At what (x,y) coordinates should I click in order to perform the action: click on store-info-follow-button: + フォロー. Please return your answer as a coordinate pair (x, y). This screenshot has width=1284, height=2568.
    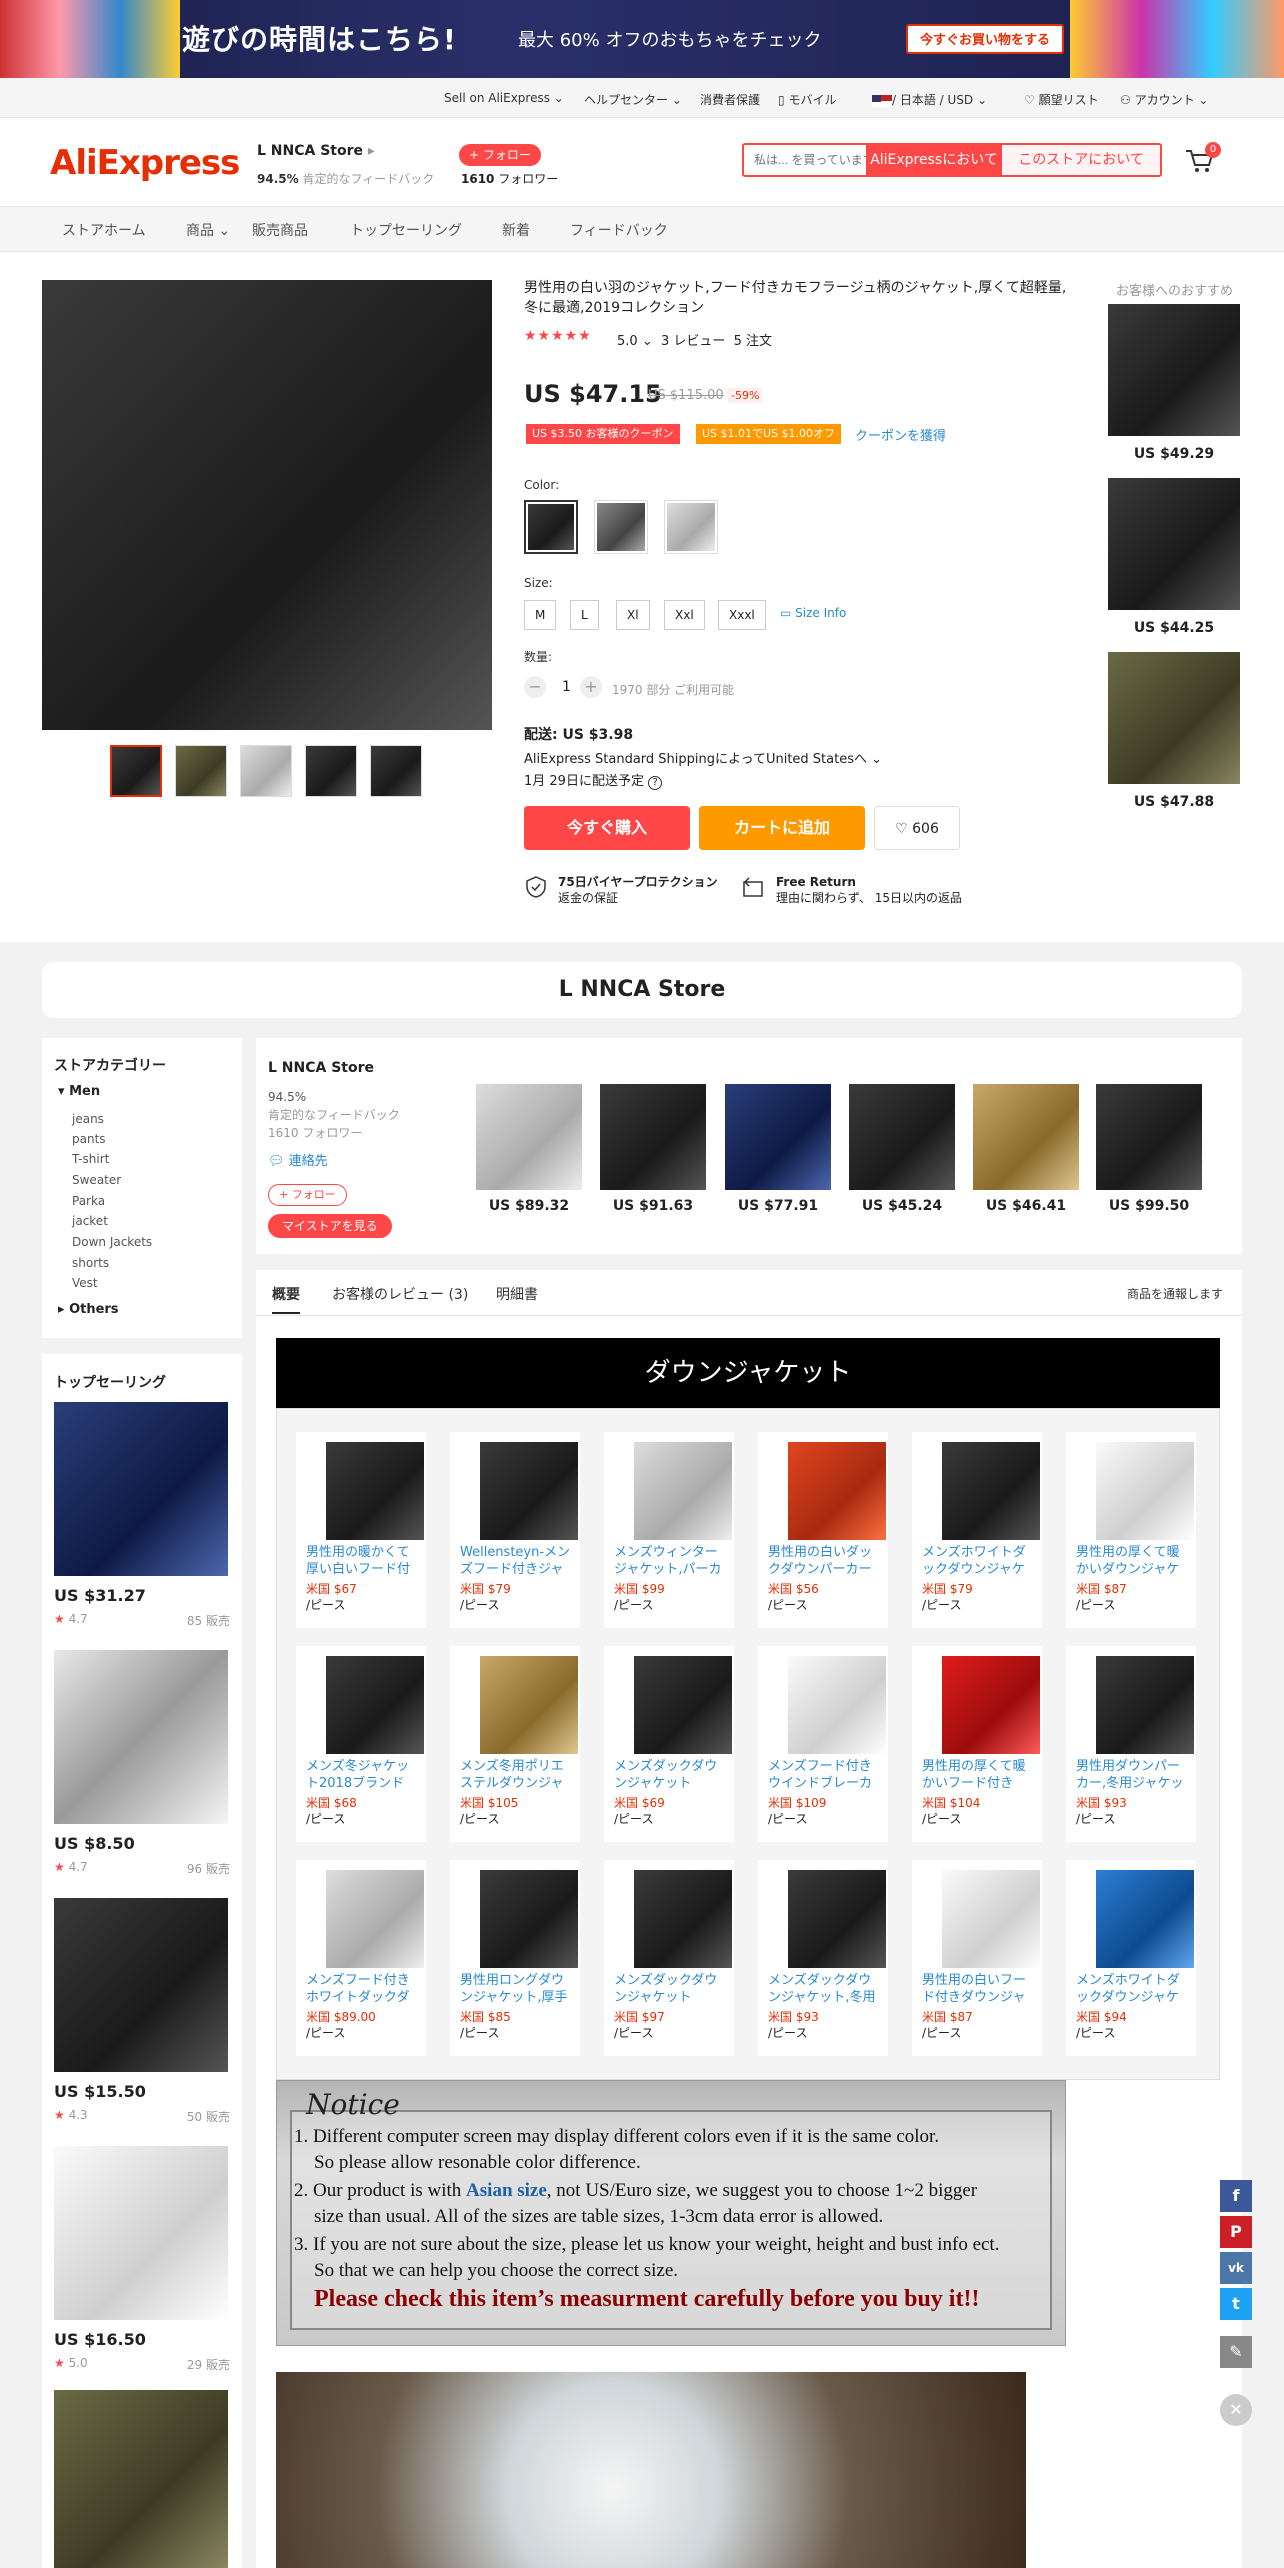
    Looking at the image, I should click on (307, 1195).